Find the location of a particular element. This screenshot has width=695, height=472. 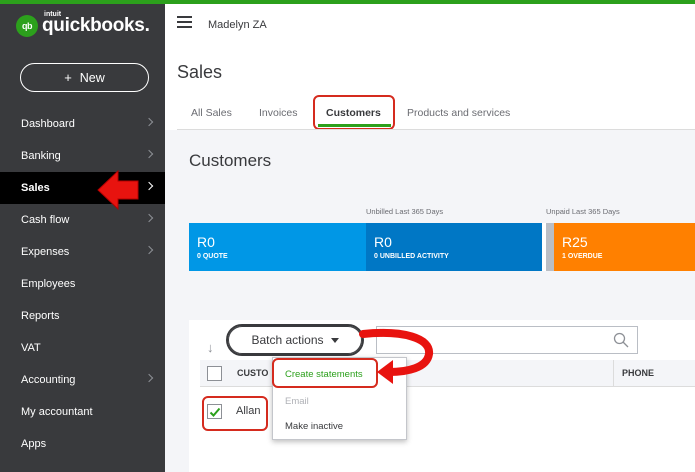

sort-arrow-icon: ↓ is located at coordinates (210, 347).